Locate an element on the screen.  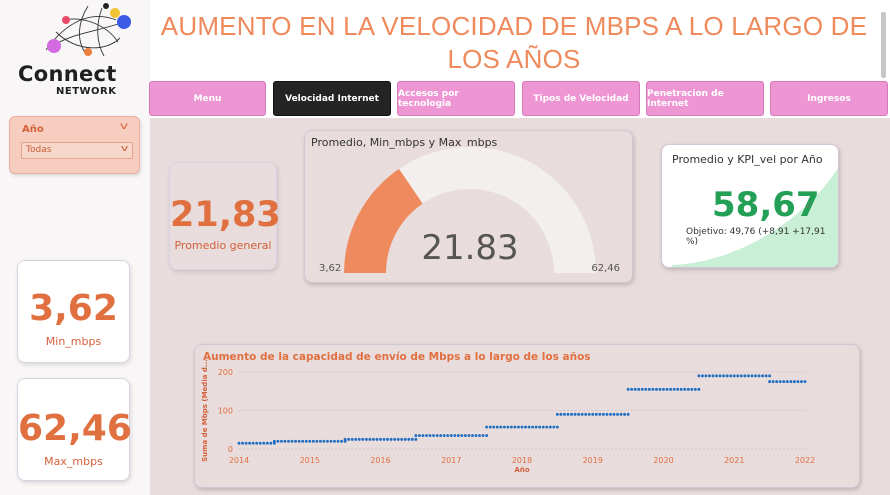
connect-logo: Connect NETWORK is located at coordinates (81, 50).